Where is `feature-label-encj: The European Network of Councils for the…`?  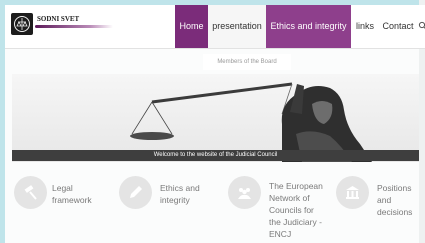
feature-label-encj: The European Network of Councils for the… is located at coordinates (296, 210).